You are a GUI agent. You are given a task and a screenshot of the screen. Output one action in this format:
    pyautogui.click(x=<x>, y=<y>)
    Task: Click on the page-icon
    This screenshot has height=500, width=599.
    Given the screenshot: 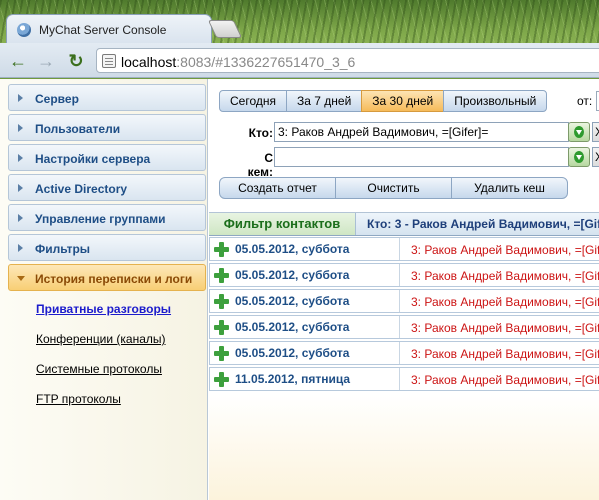 What is the action you would take?
    pyautogui.click(x=109, y=61)
    